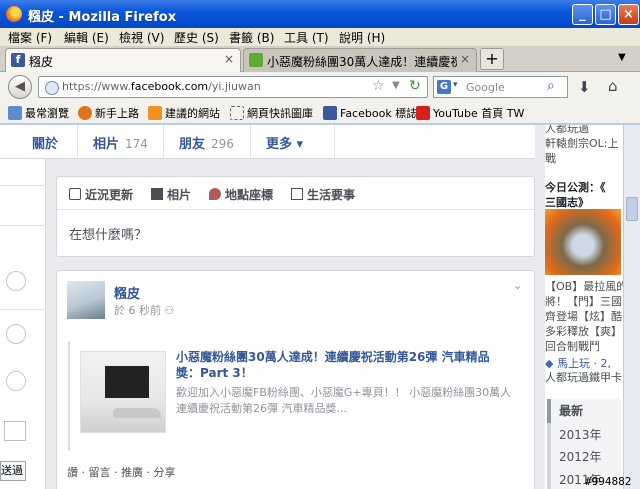 The image size is (640, 489). Describe the element at coordinates (396, 85) in the screenshot. I see `url-history-icon: ▼` at that location.